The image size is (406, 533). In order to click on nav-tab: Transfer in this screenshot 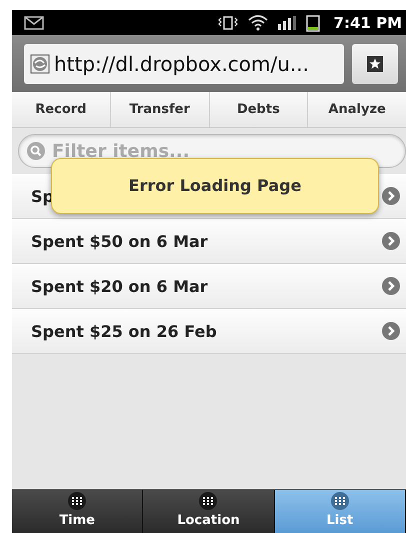, I will do `click(160, 109)`.